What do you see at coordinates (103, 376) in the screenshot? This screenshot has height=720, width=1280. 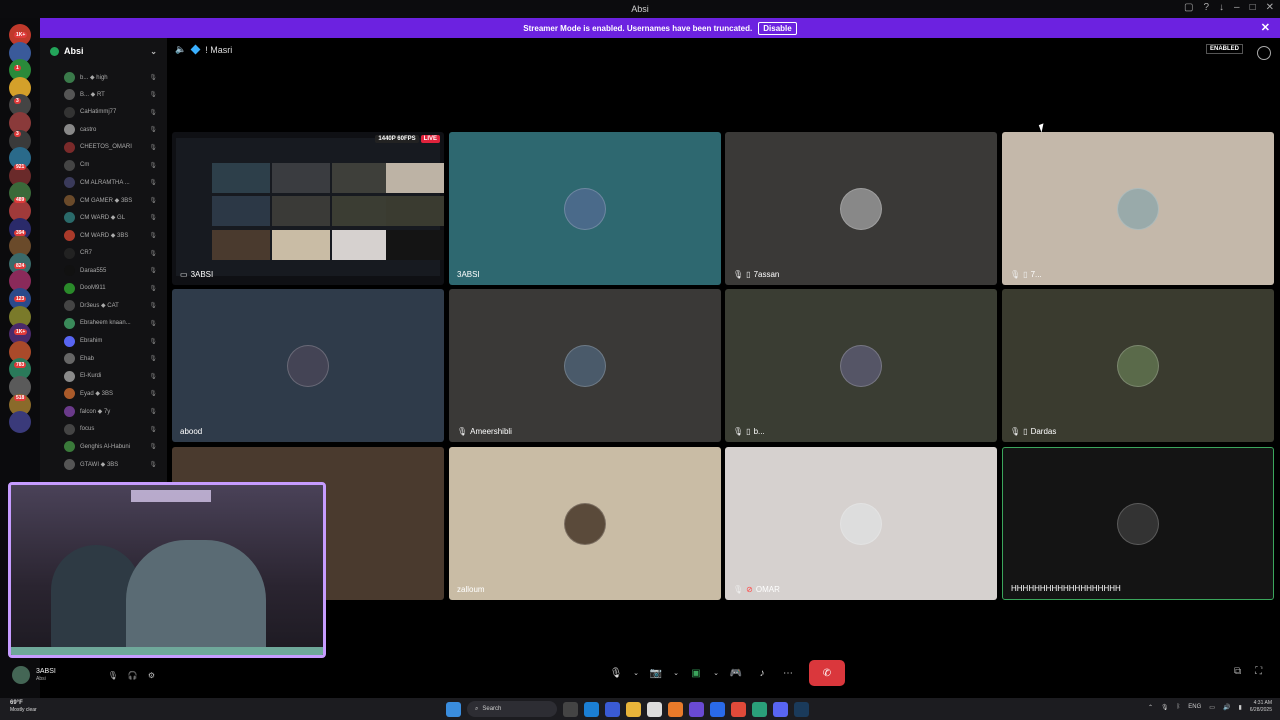 I see `member-item: El-Kurdi 🎙` at bounding box center [103, 376].